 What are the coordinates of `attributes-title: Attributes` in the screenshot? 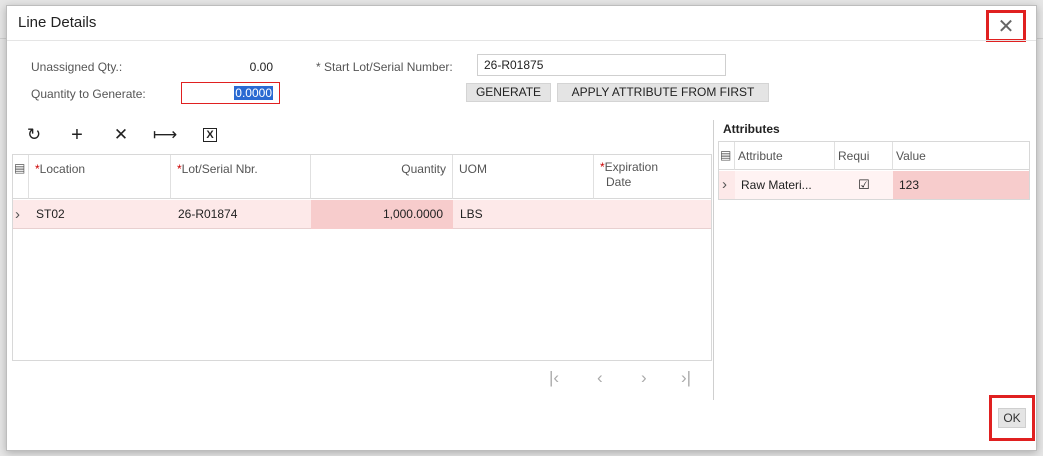 It's located at (751, 129).